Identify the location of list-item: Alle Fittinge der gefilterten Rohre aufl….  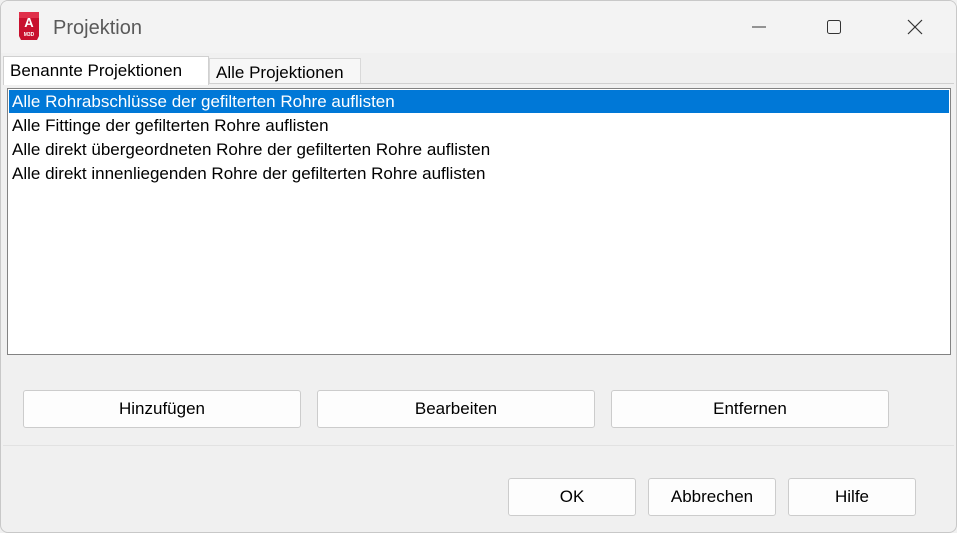
(479, 125).